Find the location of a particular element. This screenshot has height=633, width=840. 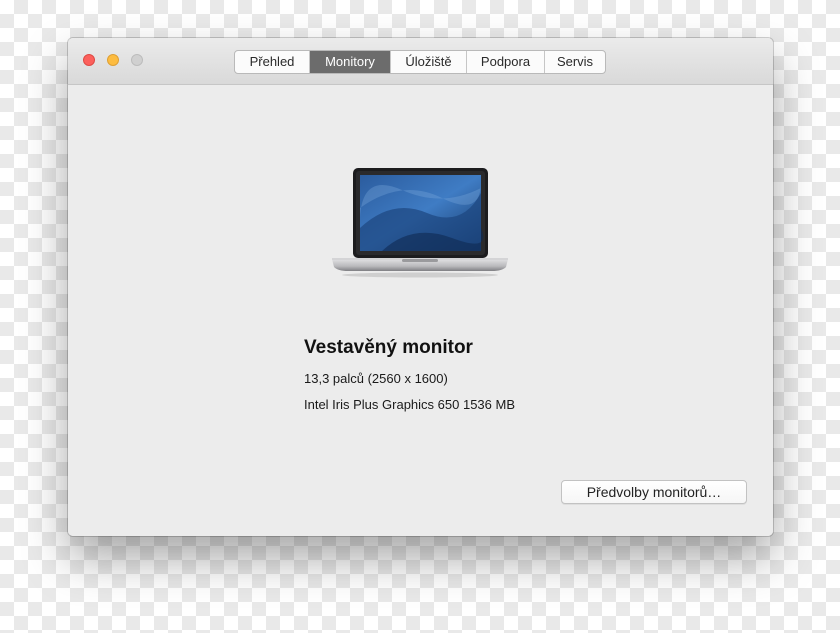

display-name: Vestavěný monitor is located at coordinates (388, 347).